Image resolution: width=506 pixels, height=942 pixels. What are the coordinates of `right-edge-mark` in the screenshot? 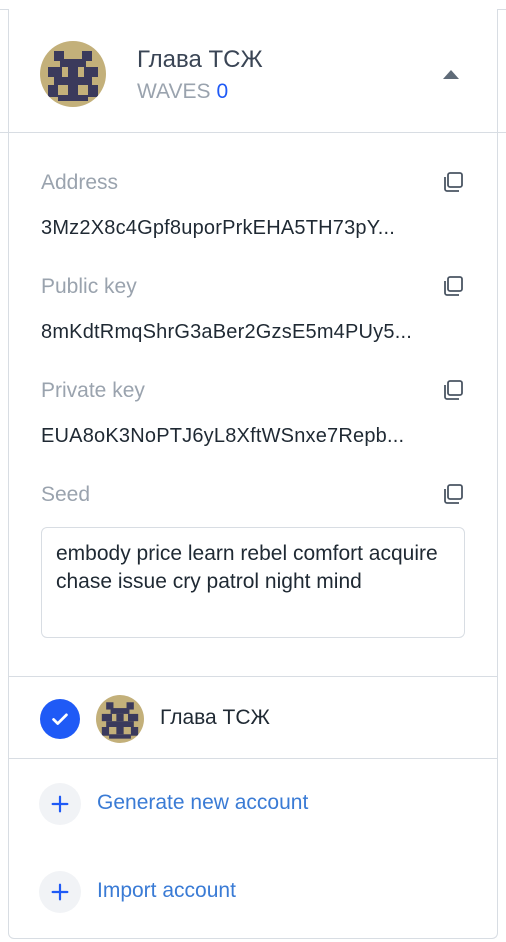 It's located at (502, 132).